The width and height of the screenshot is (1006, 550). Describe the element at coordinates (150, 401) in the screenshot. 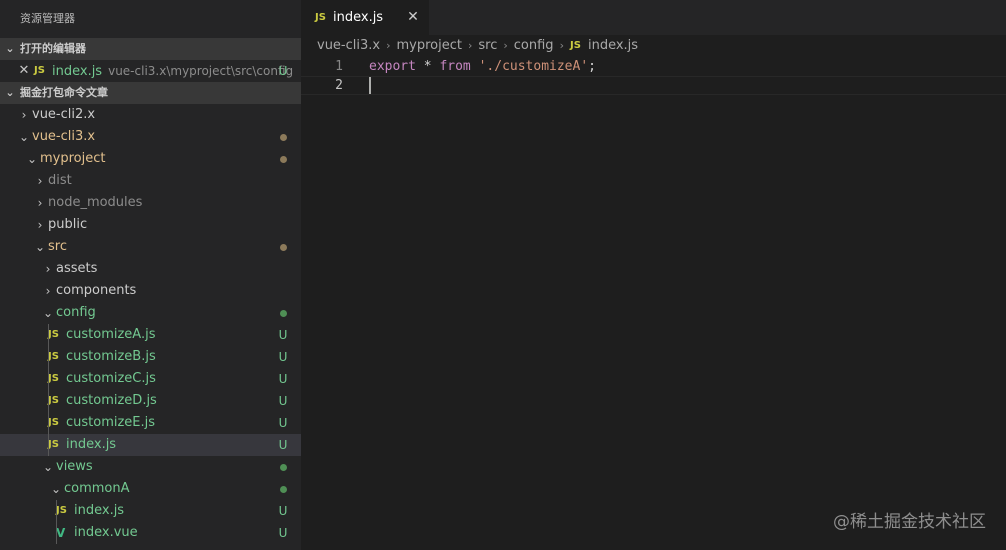

I see `tree-item-customizeD: JS customizeD.js U` at that location.